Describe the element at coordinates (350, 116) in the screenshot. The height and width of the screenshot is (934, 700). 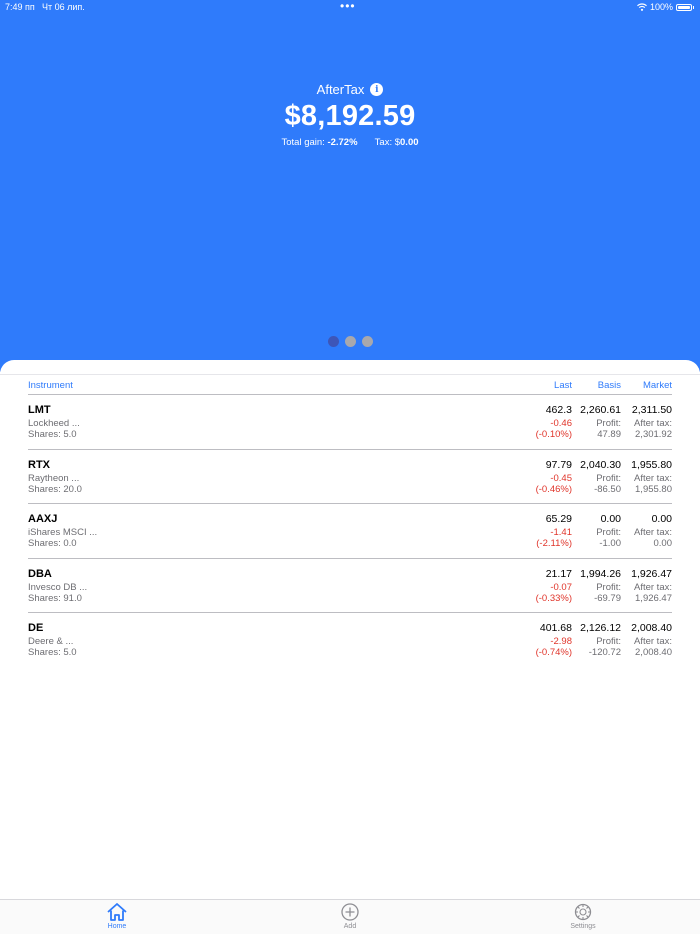
I see `portfolio-value: $8,192.59` at that location.